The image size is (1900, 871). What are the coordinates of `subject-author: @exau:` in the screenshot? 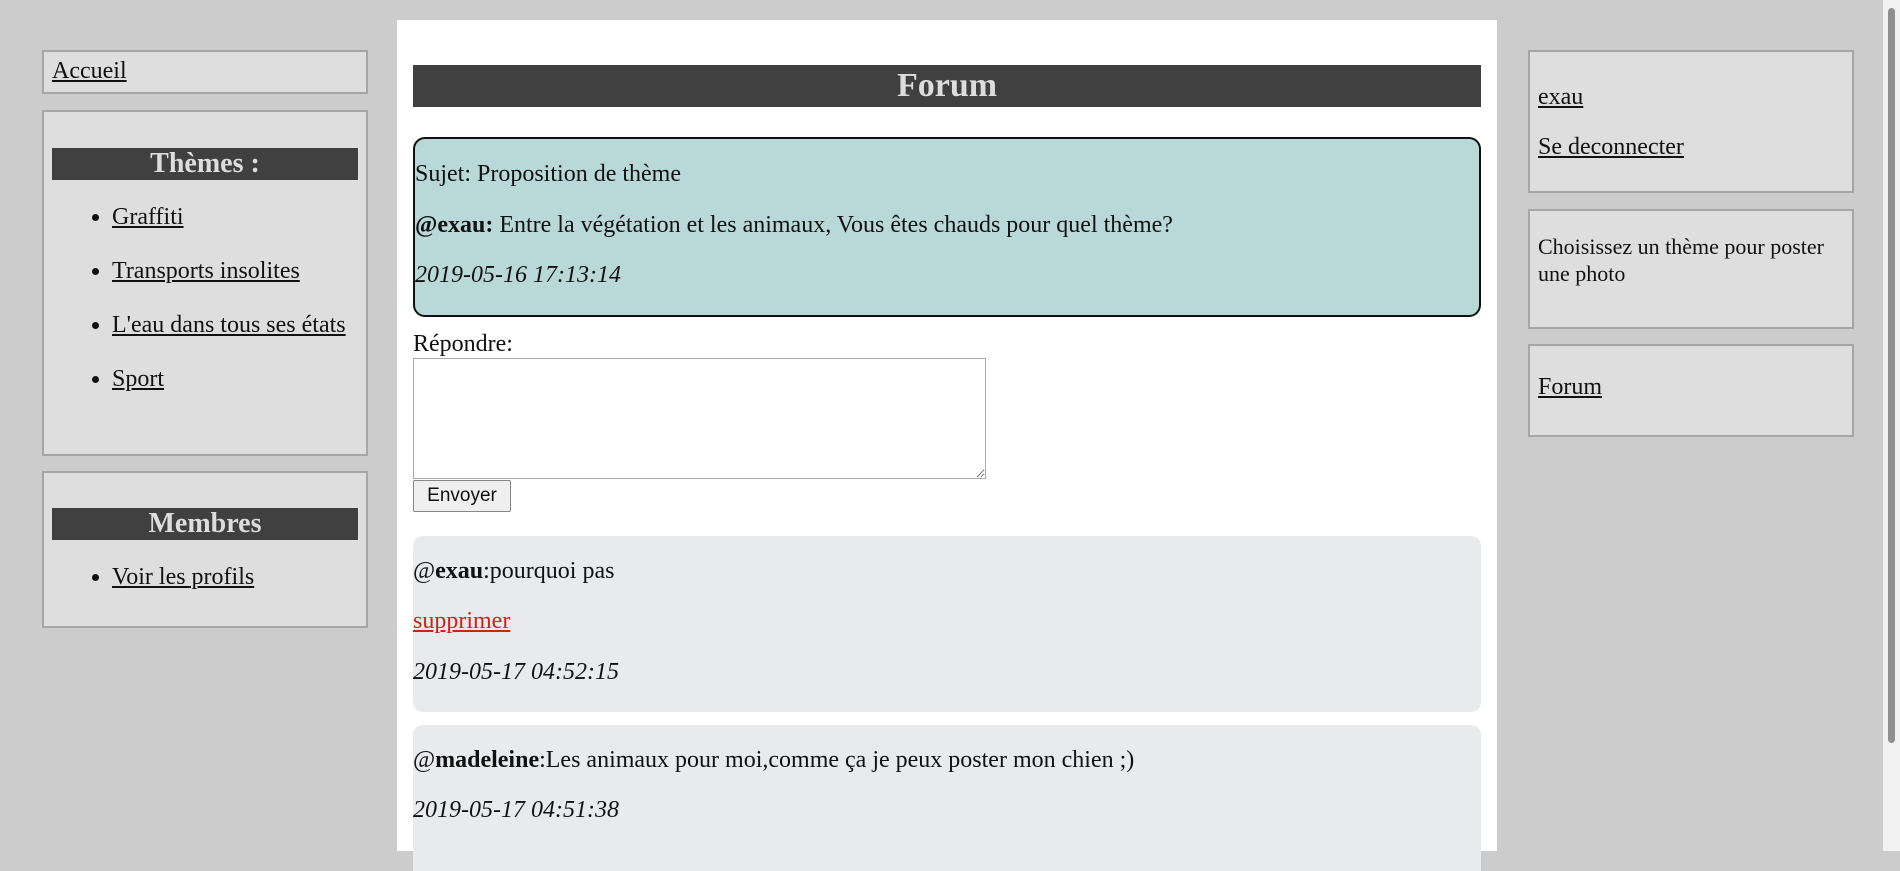 It's located at (454, 225).